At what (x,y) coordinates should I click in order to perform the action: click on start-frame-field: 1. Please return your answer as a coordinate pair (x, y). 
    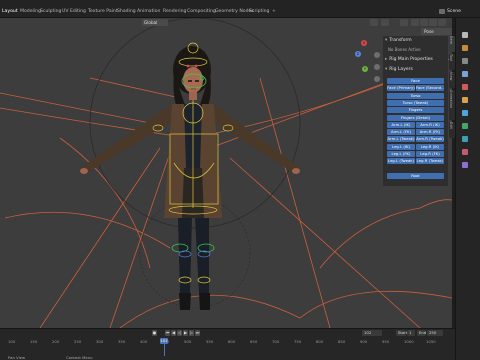
    Looking at the image, I should click on (411, 333).